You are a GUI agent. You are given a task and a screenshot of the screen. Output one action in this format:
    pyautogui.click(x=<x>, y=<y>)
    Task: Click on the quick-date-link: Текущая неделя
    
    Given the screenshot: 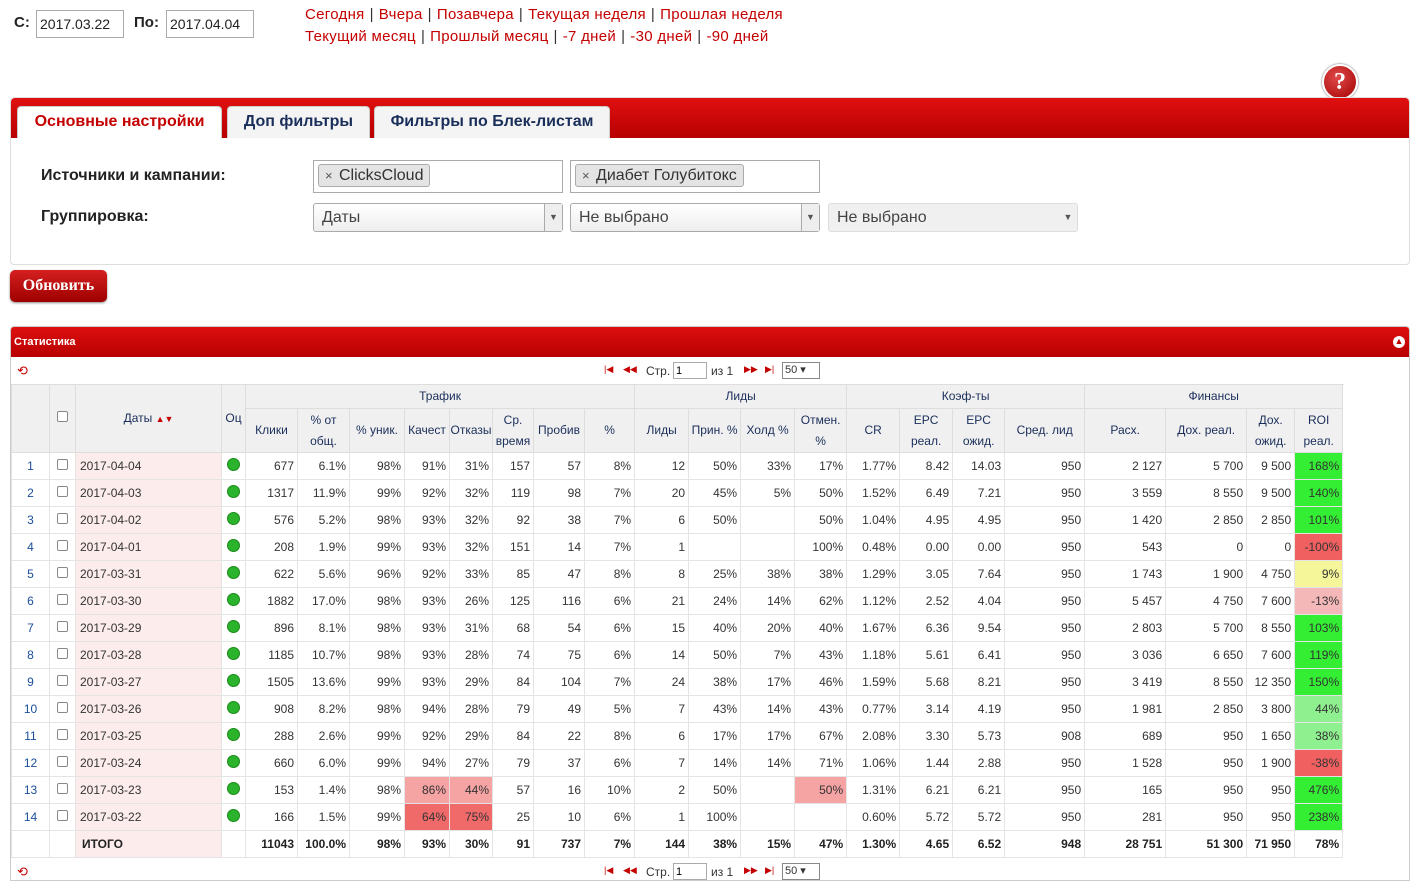 What is the action you would take?
    pyautogui.click(x=587, y=14)
    